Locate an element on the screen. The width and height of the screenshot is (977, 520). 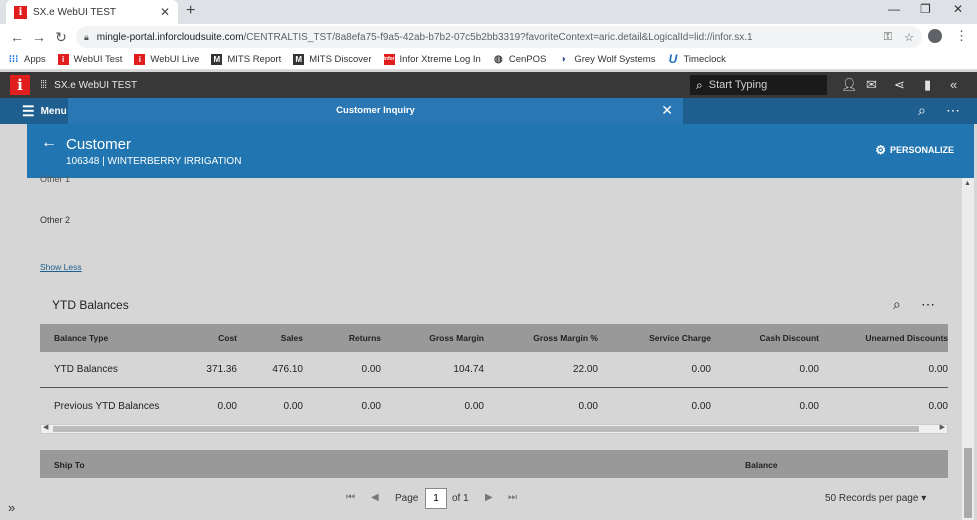
column-header: Gross Margin % is located at coordinates (541, 338).